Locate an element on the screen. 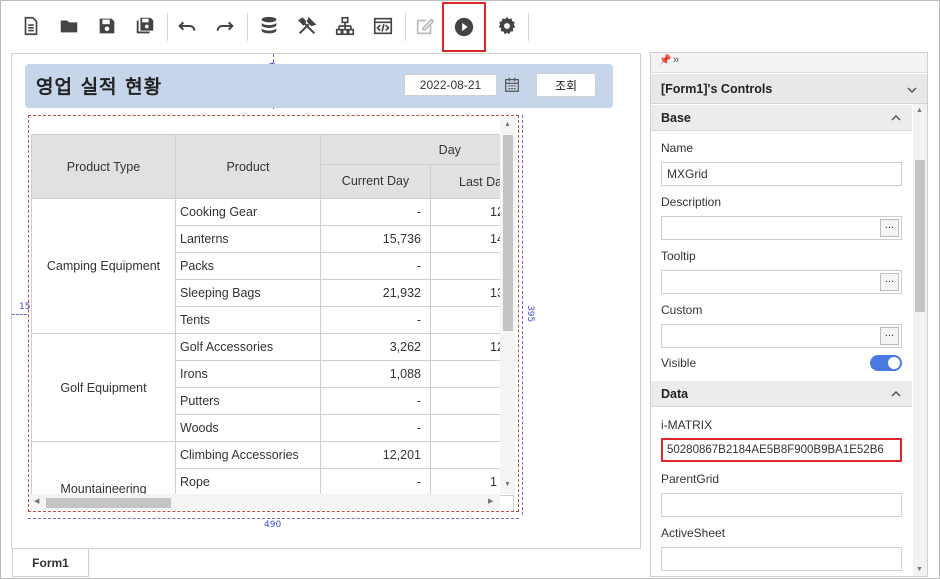 The image size is (940, 579). description-label: Description is located at coordinates (691, 202).